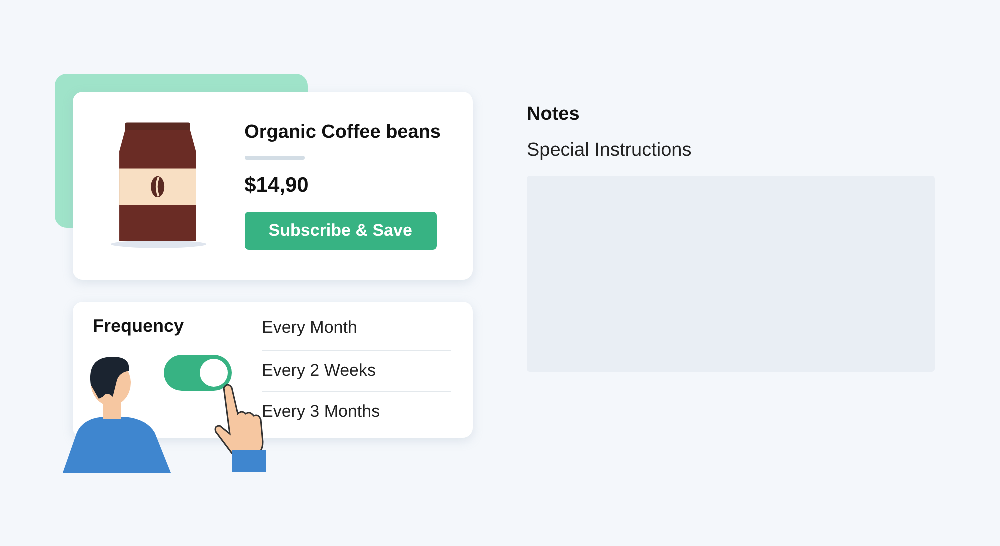  Describe the element at coordinates (356, 411) in the screenshot. I see `frequency-option: Every 3 Months` at that location.